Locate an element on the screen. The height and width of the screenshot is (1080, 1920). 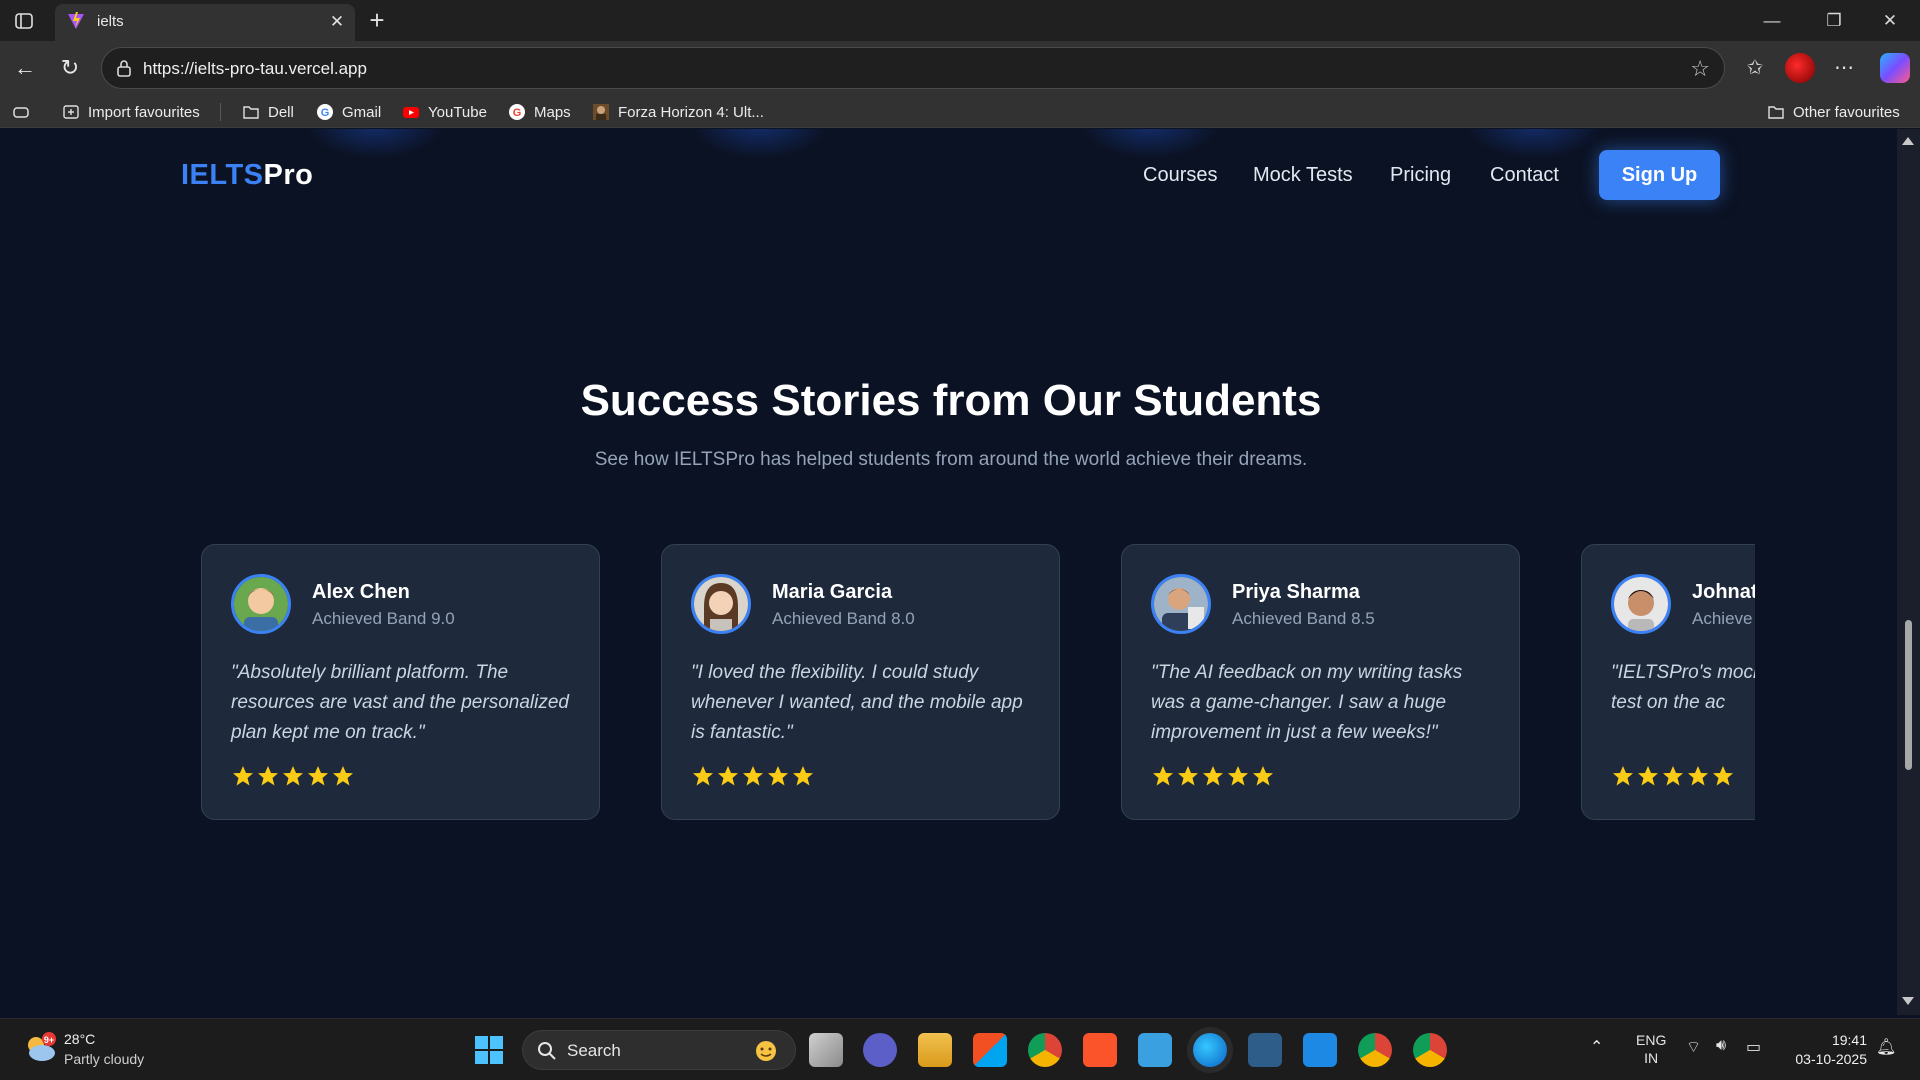
page-scrollbar is located at coordinates (1908, 572).